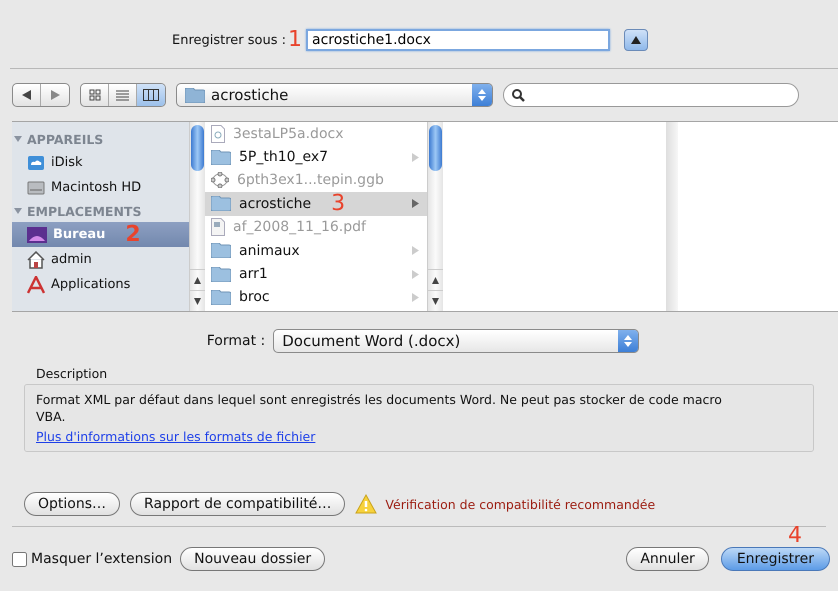 This screenshot has height=591, width=838. What do you see at coordinates (100, 162) in the screenshot?
I see `sidebar-item: iDisk` at bounding box center [100, 162].